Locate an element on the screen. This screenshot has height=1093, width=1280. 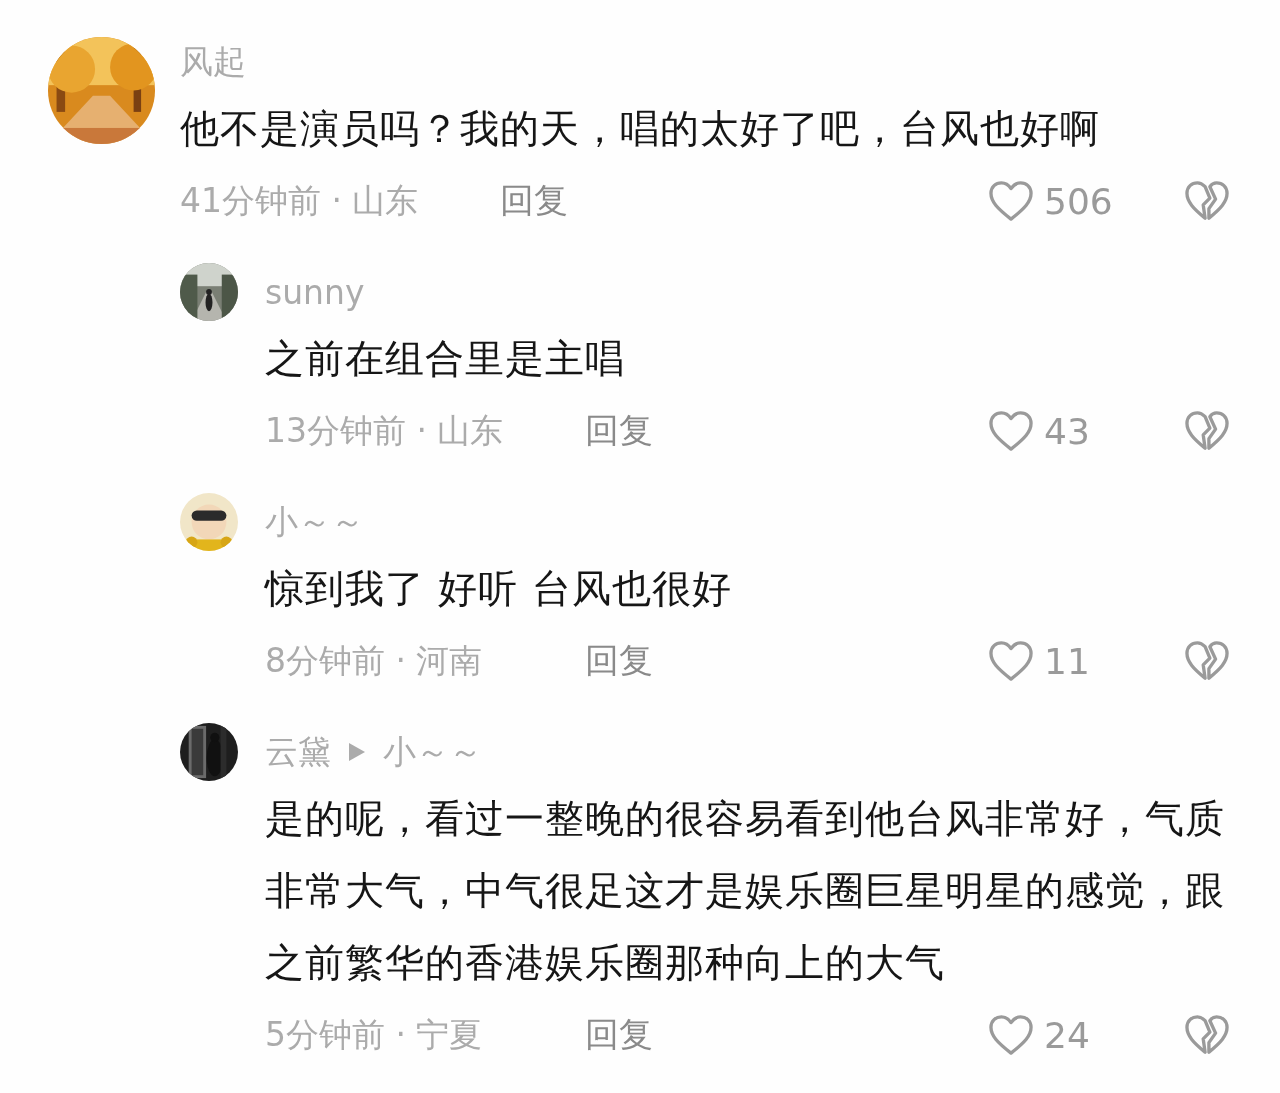
comment-text: 之前在组合里是主唱 is located at coordinates (445, 359).